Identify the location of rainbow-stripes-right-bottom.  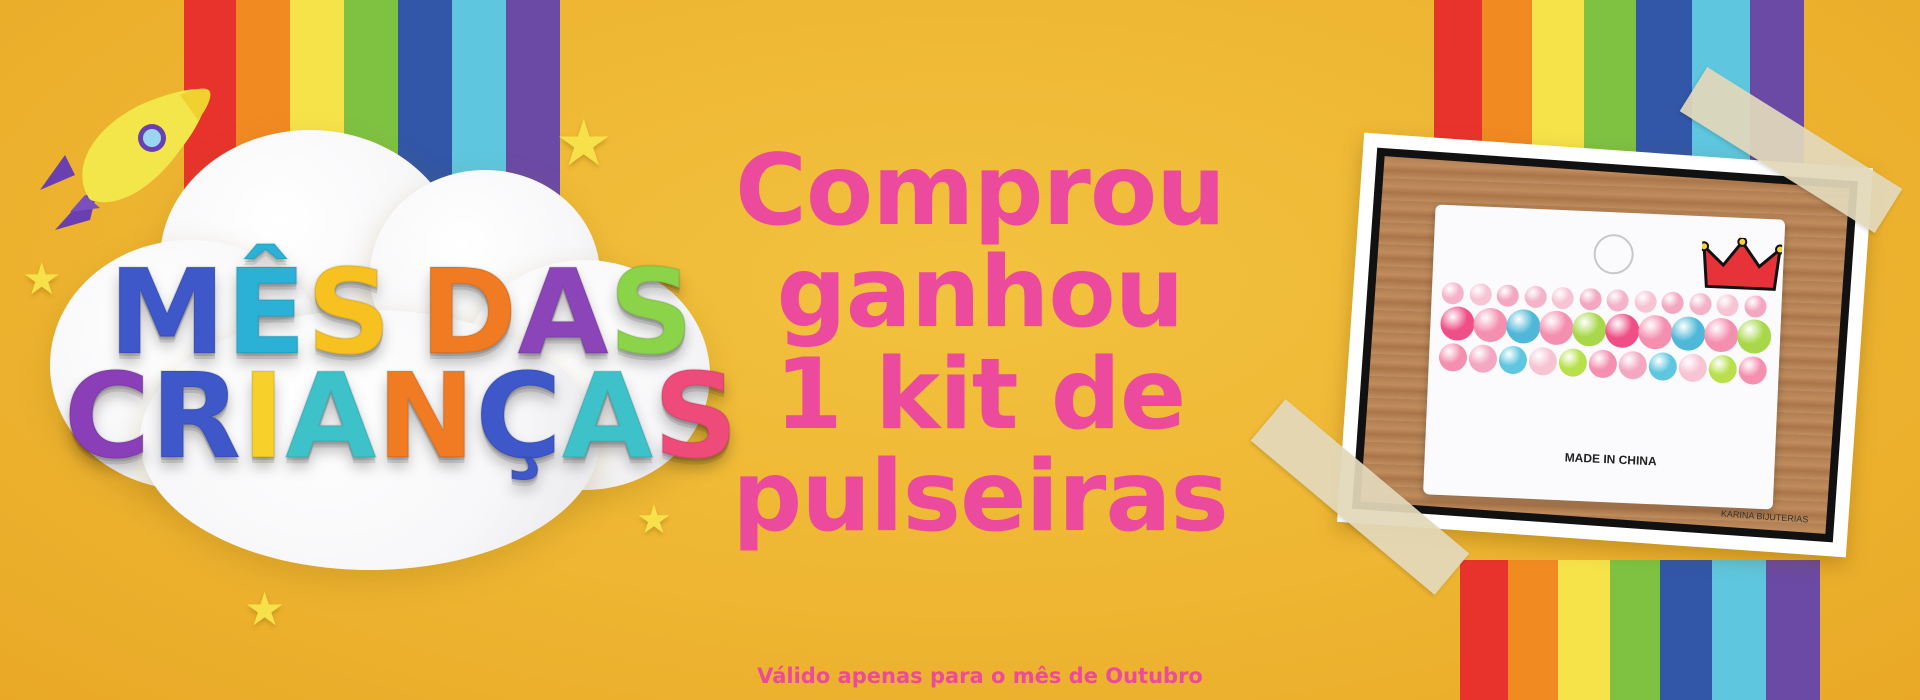
(1640, 630).